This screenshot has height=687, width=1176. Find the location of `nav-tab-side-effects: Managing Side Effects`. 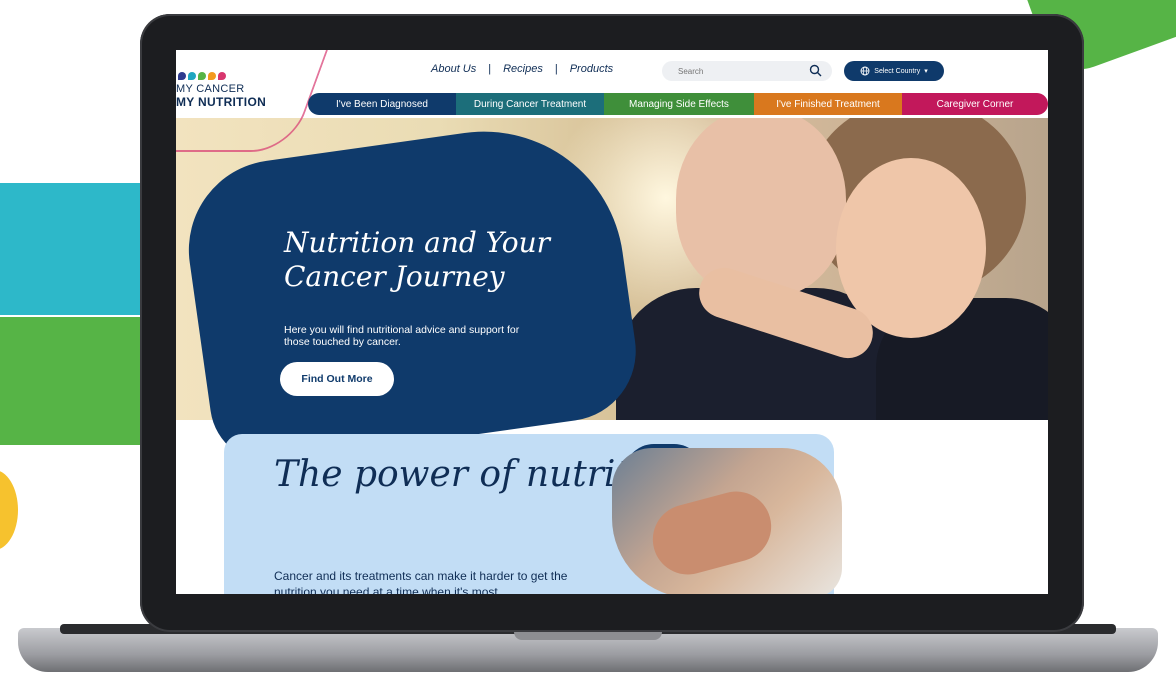

nav-tab-side-effects: Managing Side Effects is located at coordinates (679, 104).